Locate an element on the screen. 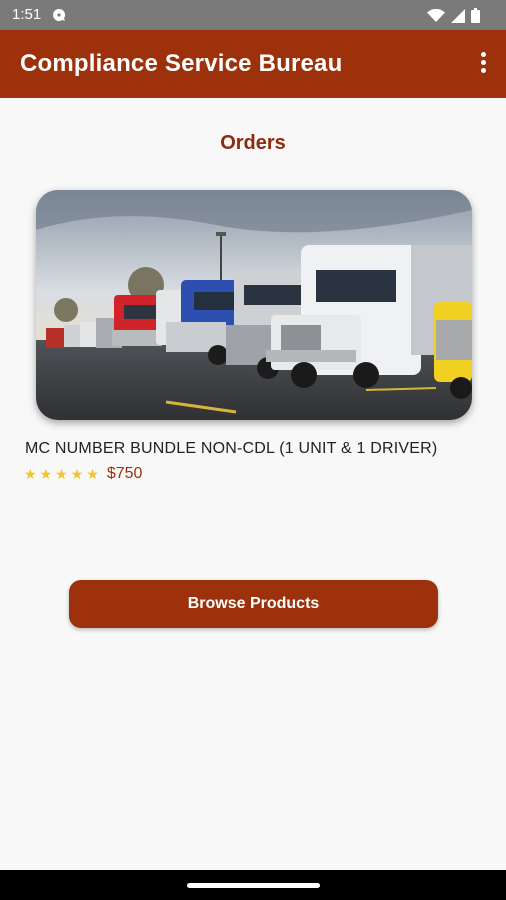 The width and height of the screenshot is (506, 900). order-item-rating: ★ ★ ★ ★ ★ $750 is located at coordinates (83, 474).